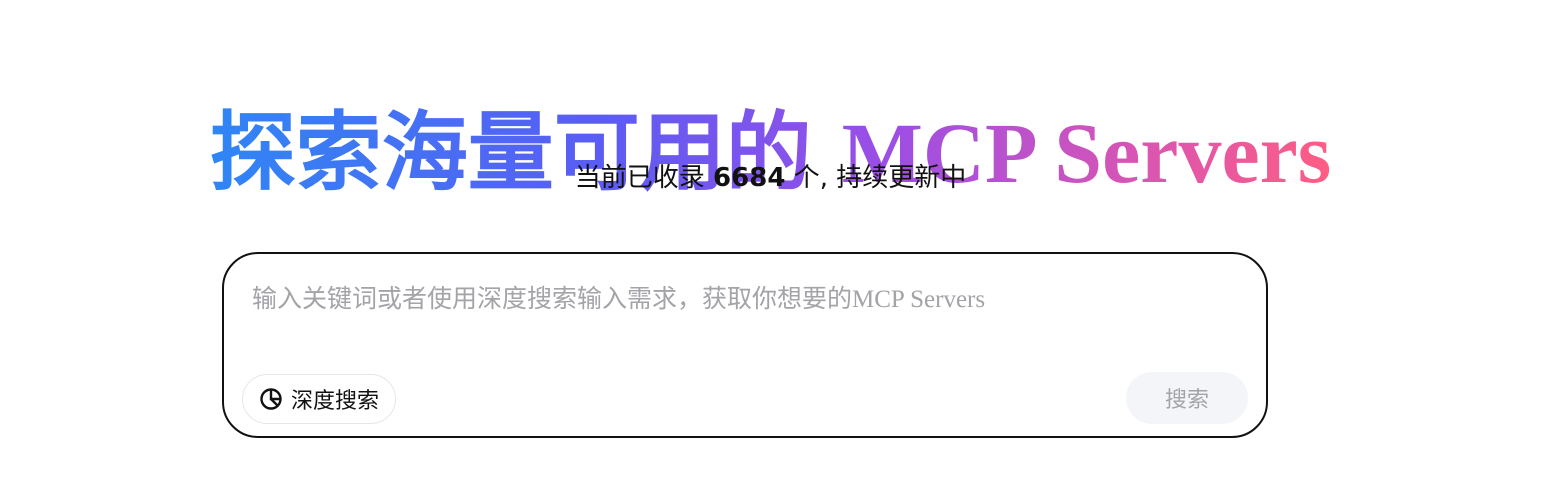 The image size is (1541, 503). Describe the element at coordinates (749, 178) in the screenshot. I see `server-count: 6684` at that location.